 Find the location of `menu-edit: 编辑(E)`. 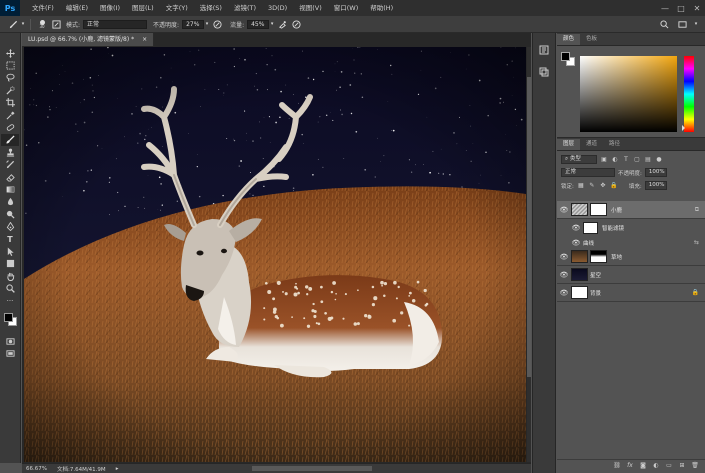

menu-edit: 编辑(E) is located at coordinates (77, 8).